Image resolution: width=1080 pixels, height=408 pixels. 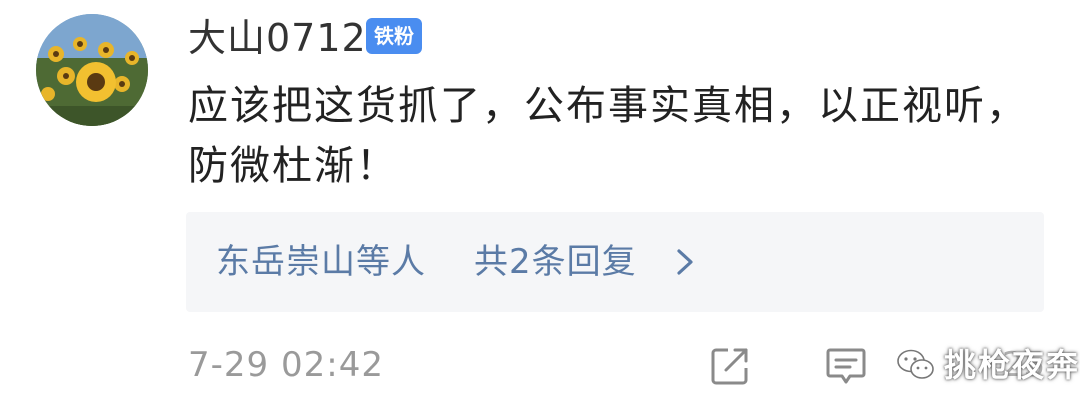 I want to click on comment-icon, so click(x=846, y=366).